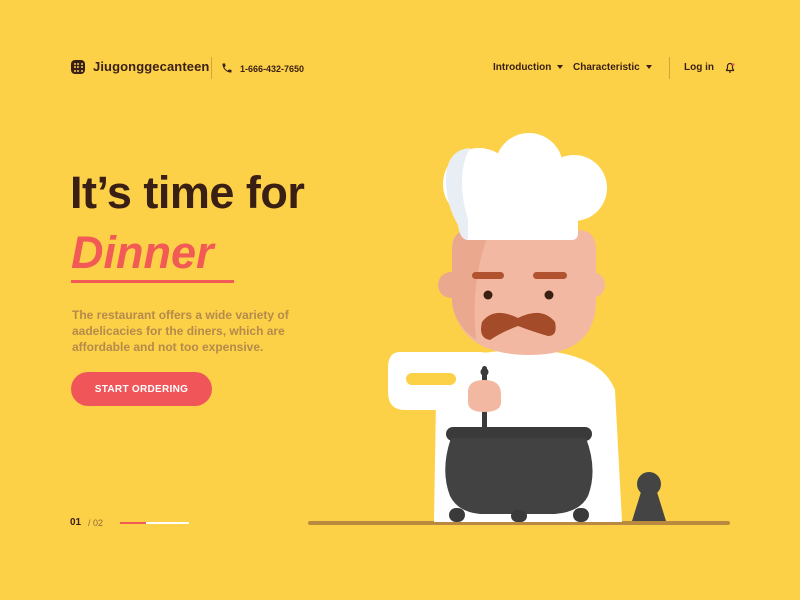 This screenshot has width=800, height=600. I want to click on nav-characteristic-label: Characteristic, so click(606, 67).